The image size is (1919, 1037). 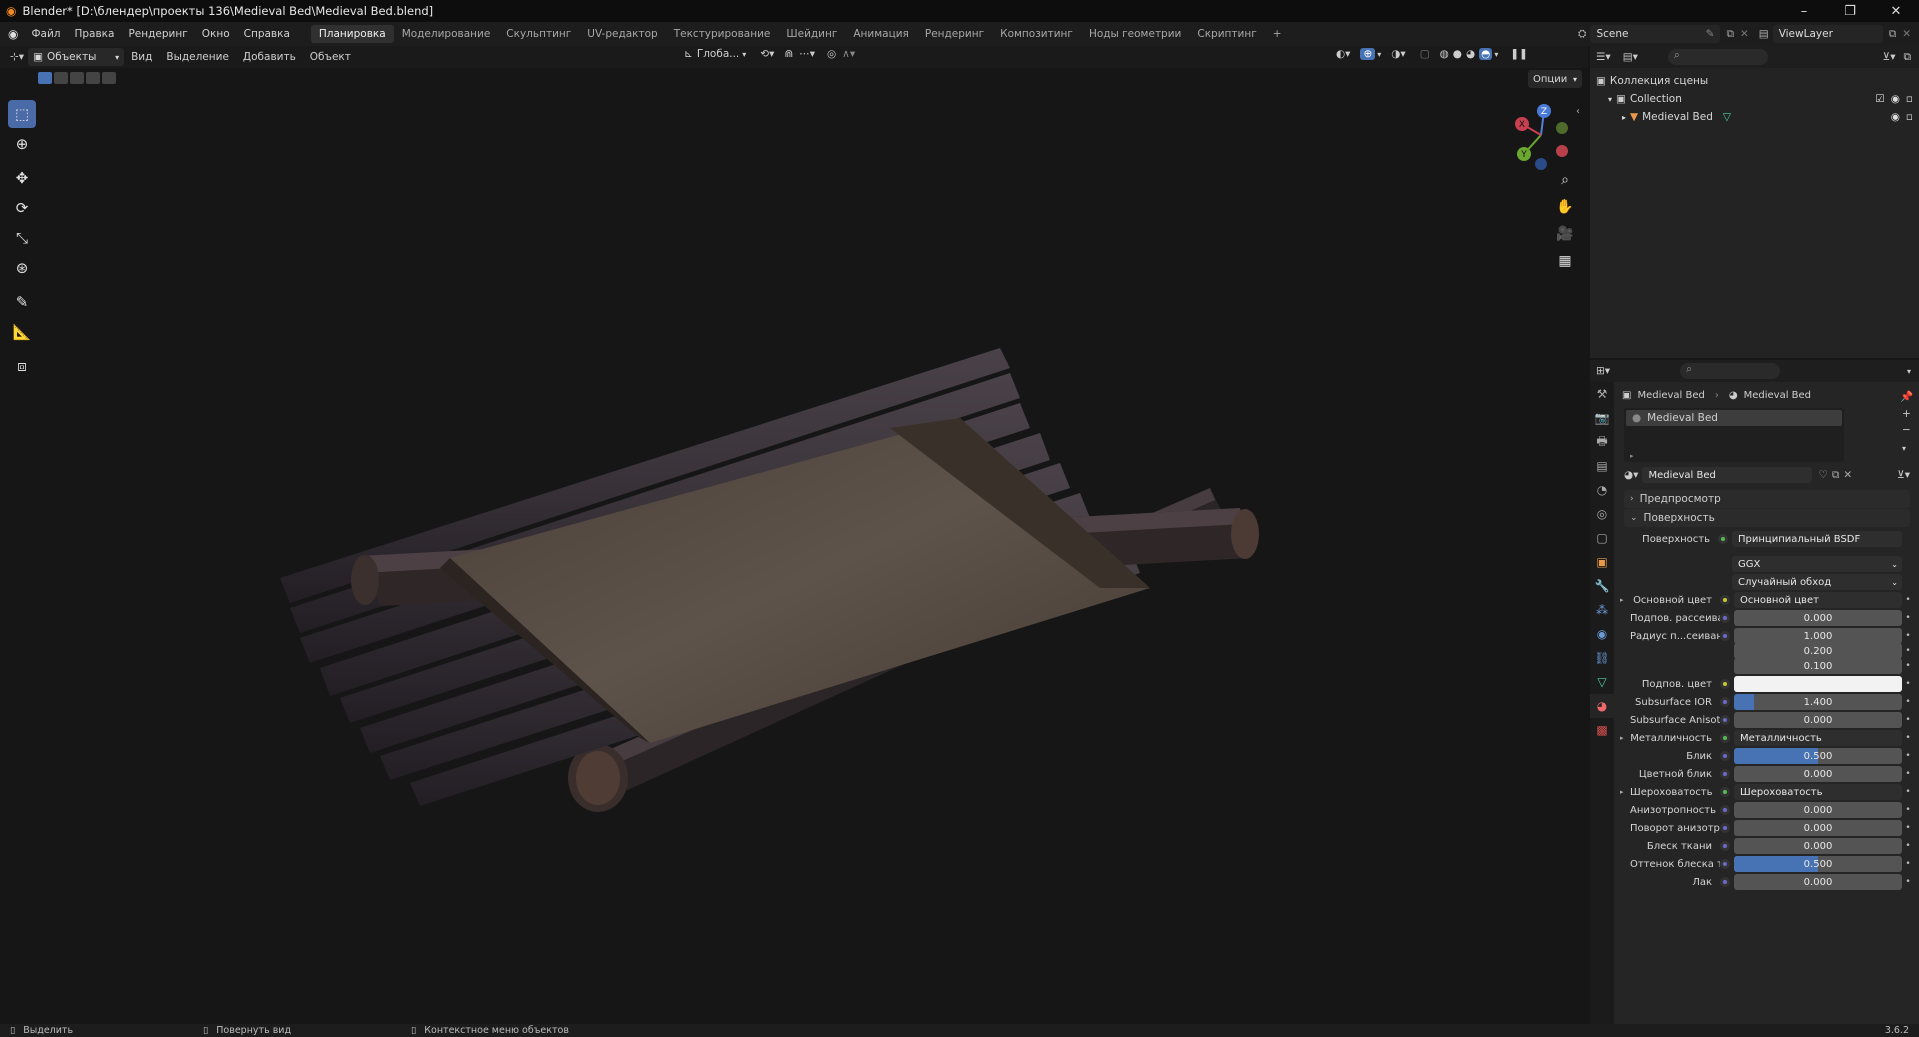 I want to click on editor-type-icon: ⊞▾, so click(x=1603, y=371).